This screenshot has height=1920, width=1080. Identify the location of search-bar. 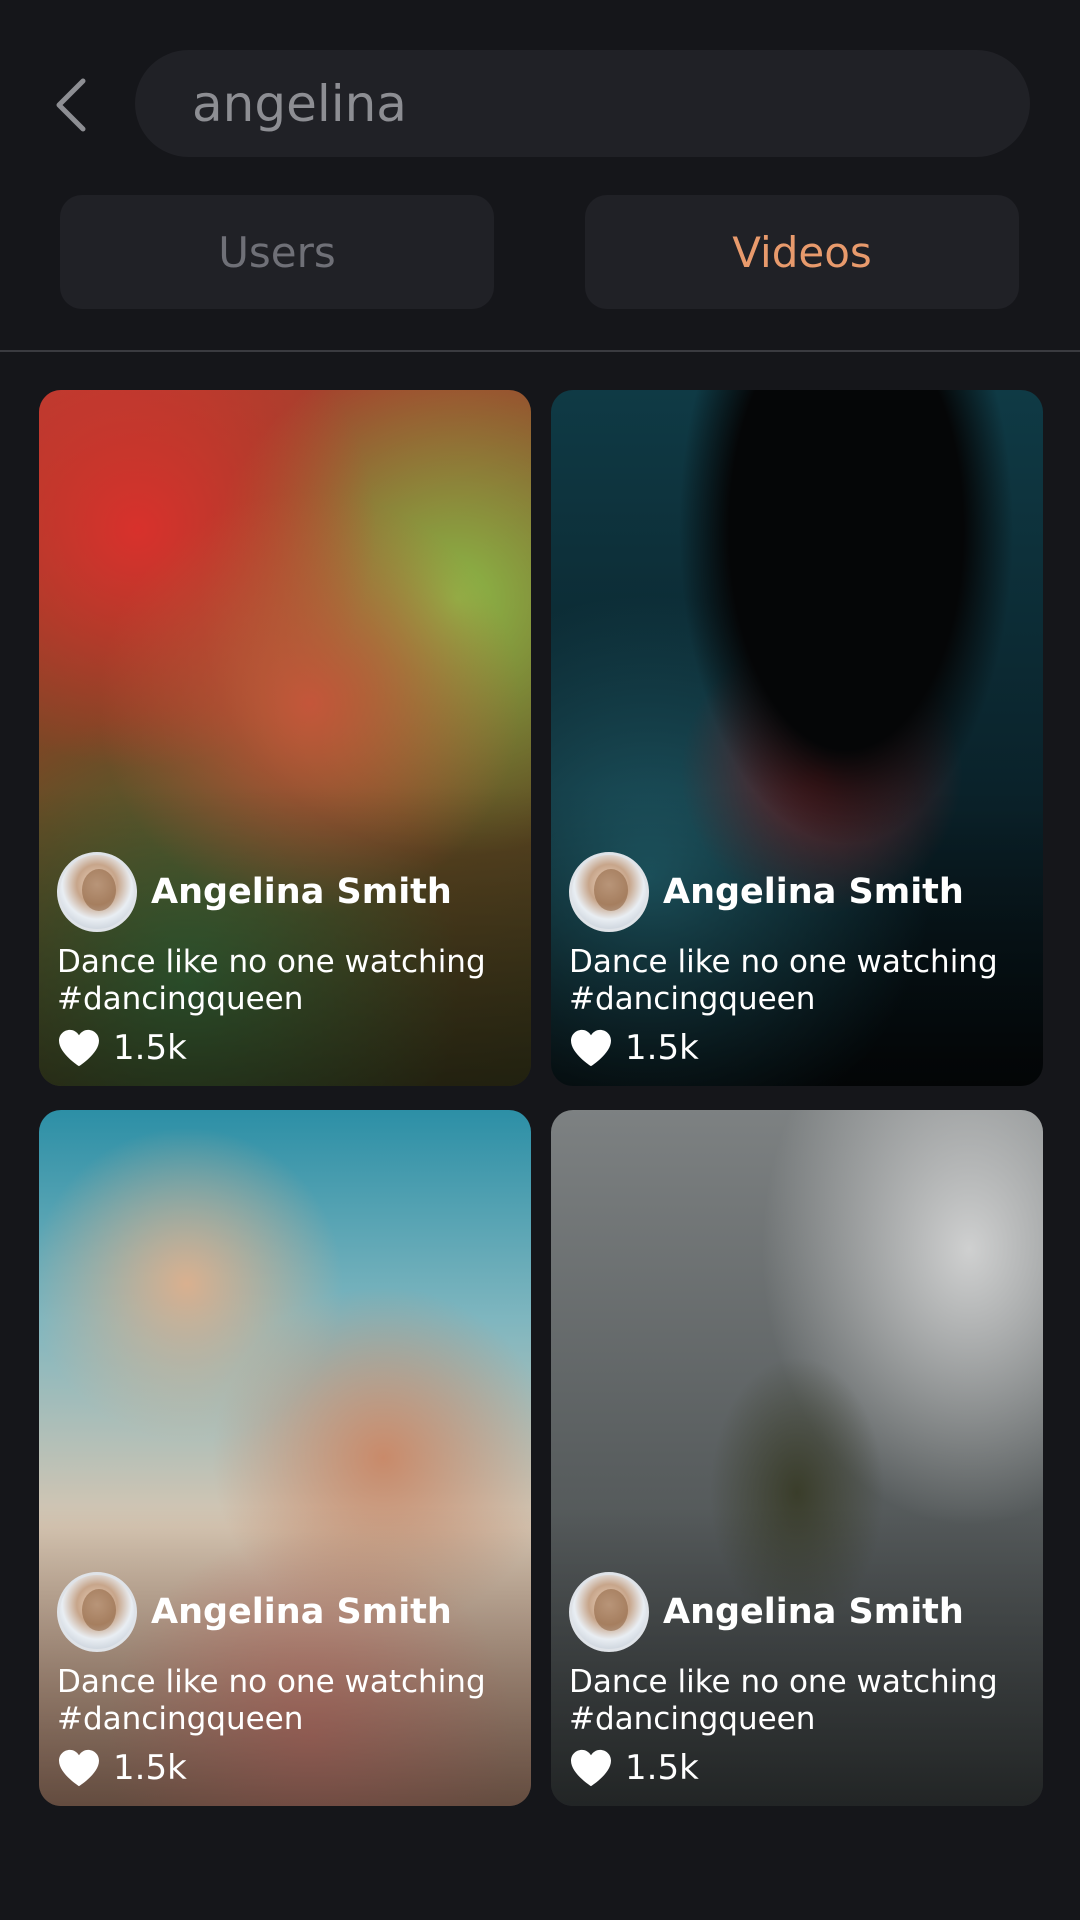
(582, 103).